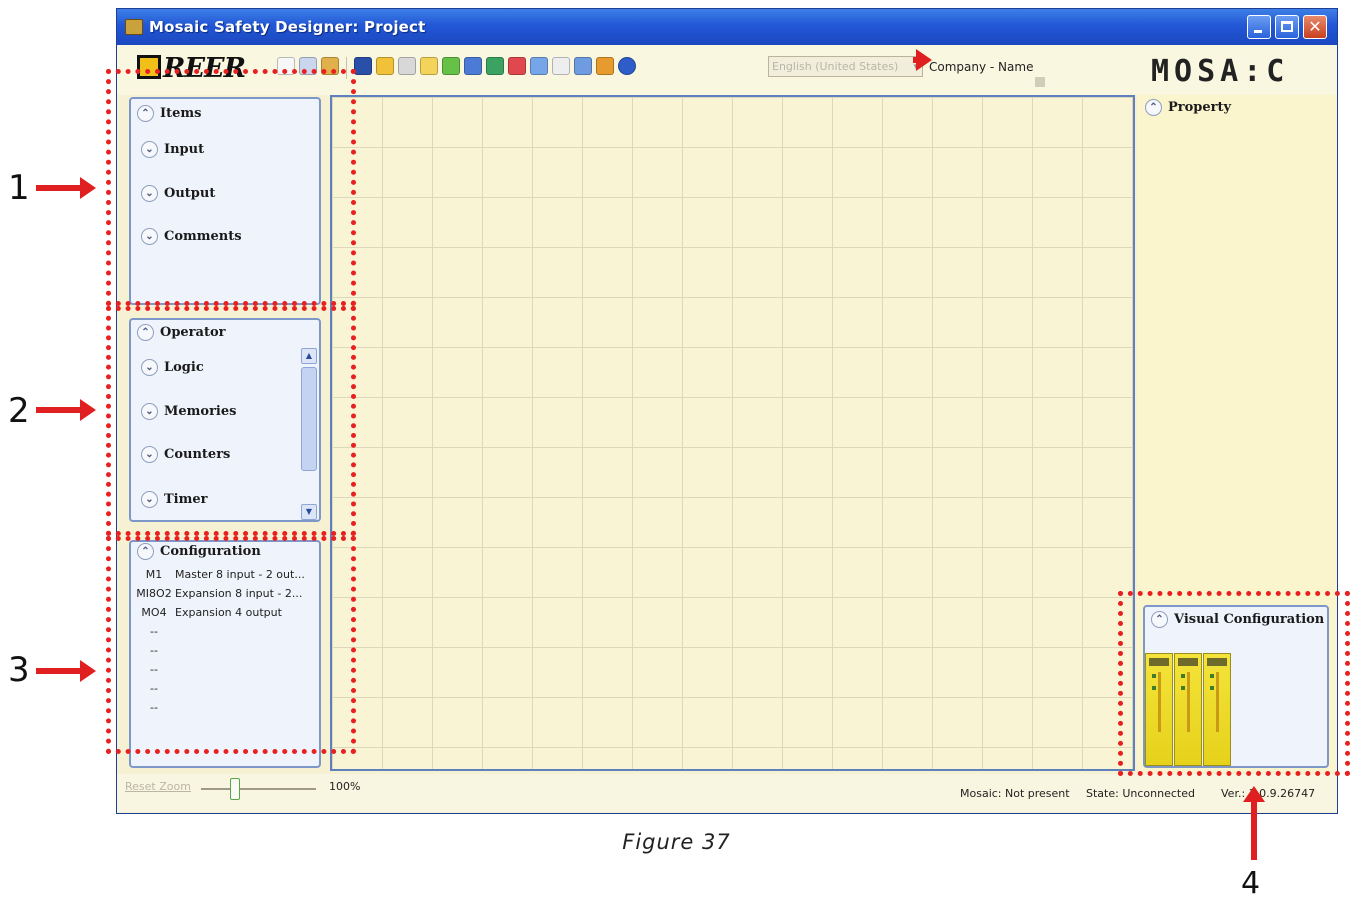 The image size is (1353, 903). Describe the element at coordinates (676, 842) in the screenshot. I see `figure-caption: Figure 37` at that location.